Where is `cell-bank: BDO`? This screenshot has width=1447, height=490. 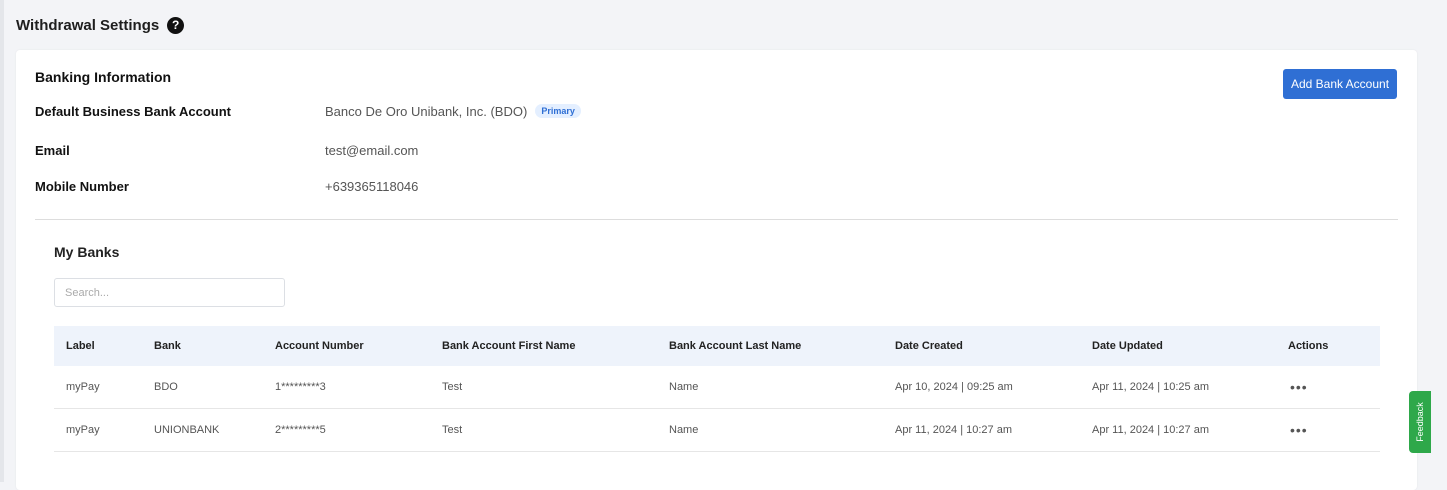 cell-bank: BDO is located at coordinates (166, 387).